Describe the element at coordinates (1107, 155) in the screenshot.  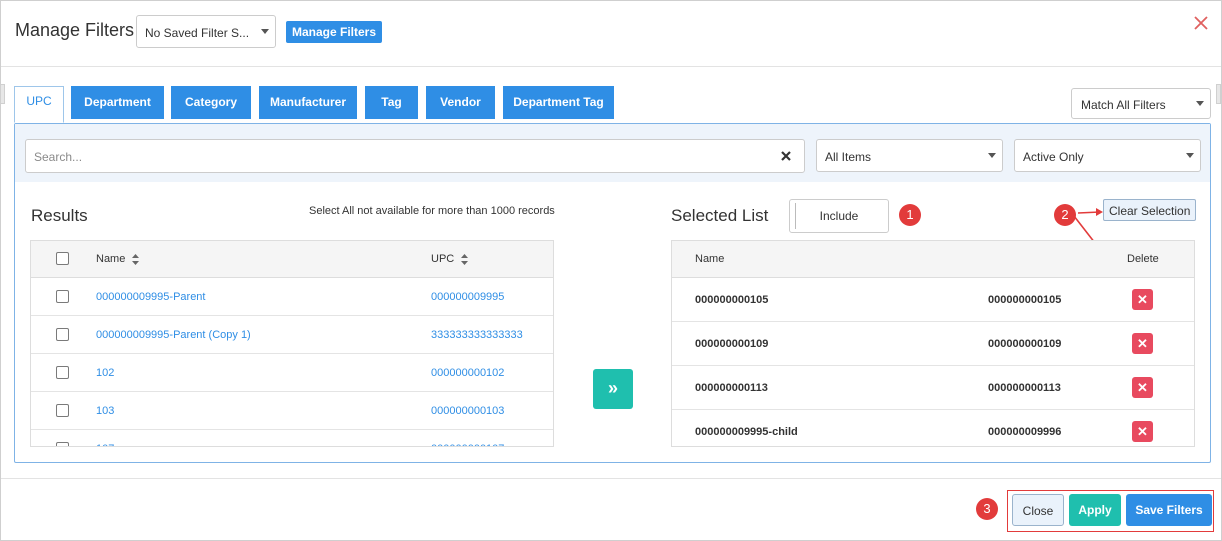
I see `status-select: Active Only` at that location.